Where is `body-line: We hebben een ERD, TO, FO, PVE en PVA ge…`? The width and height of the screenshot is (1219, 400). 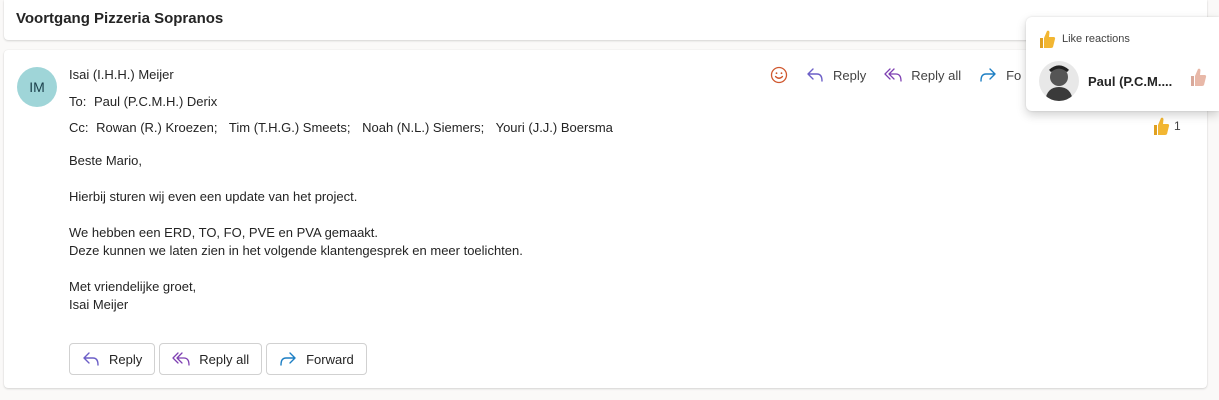
body-line: We hebben een ERD, TO, FO, PVE en PVA ge… is located at coordinates (224, 232).